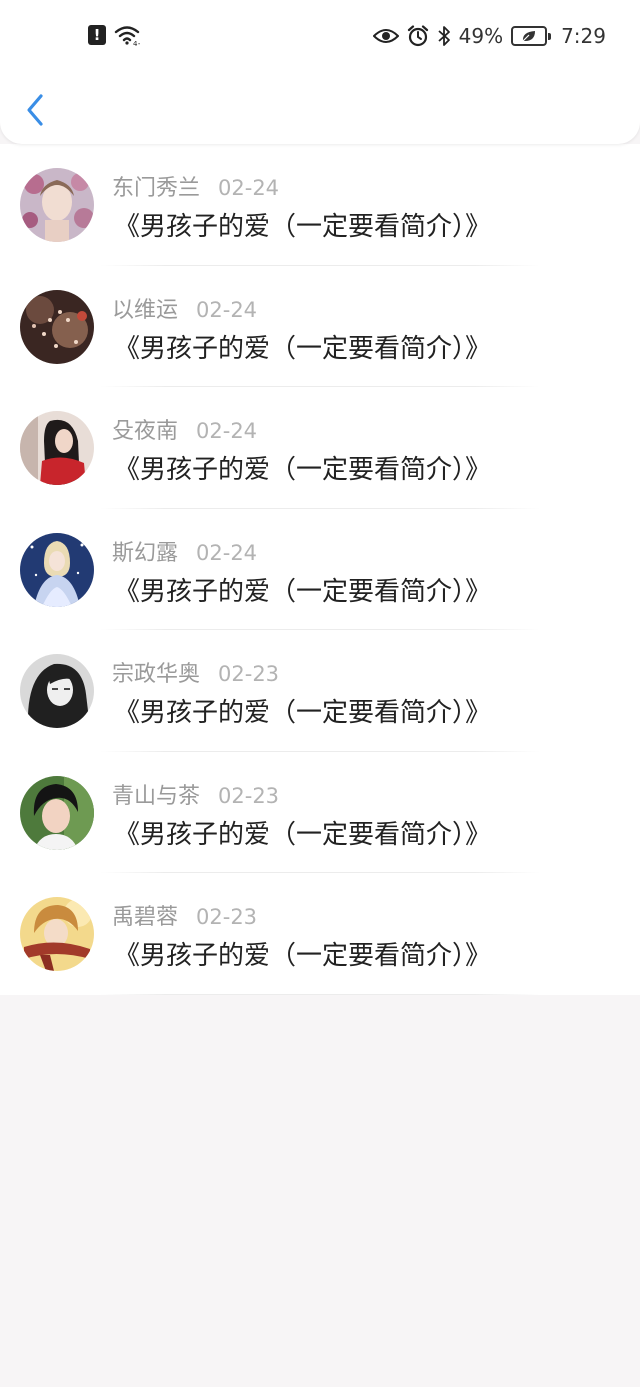 The width and height of the screenshot is (640, 1387). What do you see at coordinates (320, 448) in the screenshot?
I see `list-item: 殳夜南 02-24 《男孩子的爱（一定要看简介）》` at bounding box center [320, 448].